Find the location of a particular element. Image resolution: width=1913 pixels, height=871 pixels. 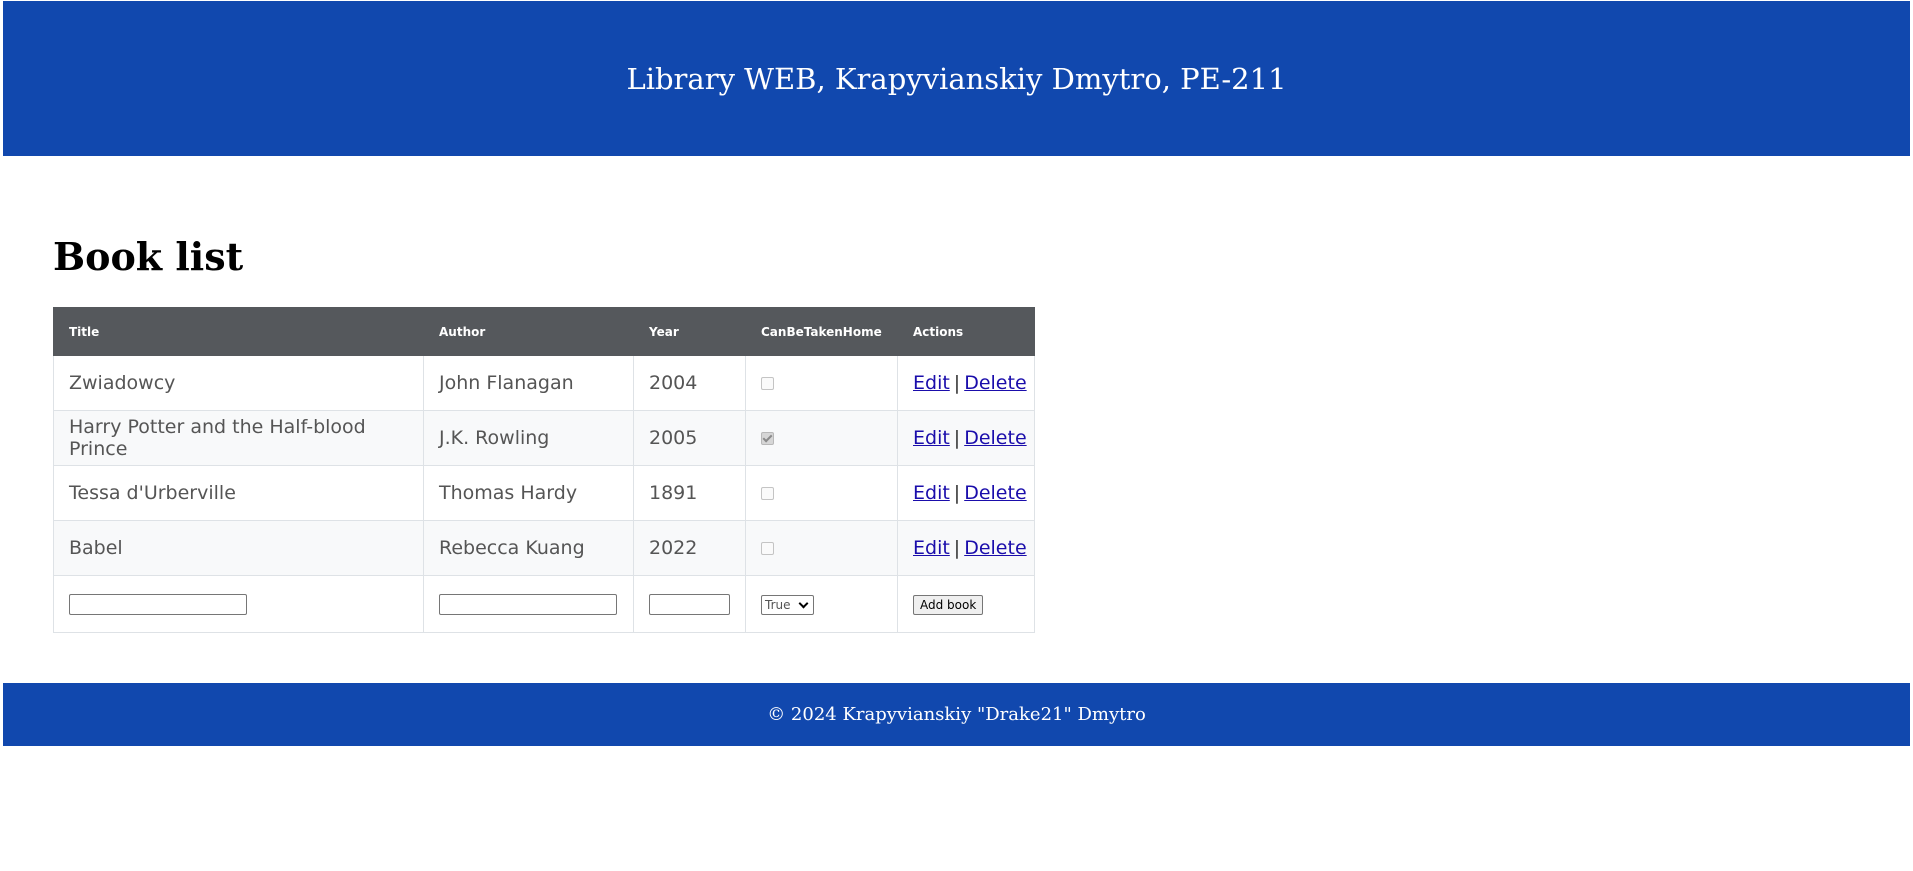

table-header-row: Title Author Year CanBeTakenHome Actions is located at coordinates (544, 331).